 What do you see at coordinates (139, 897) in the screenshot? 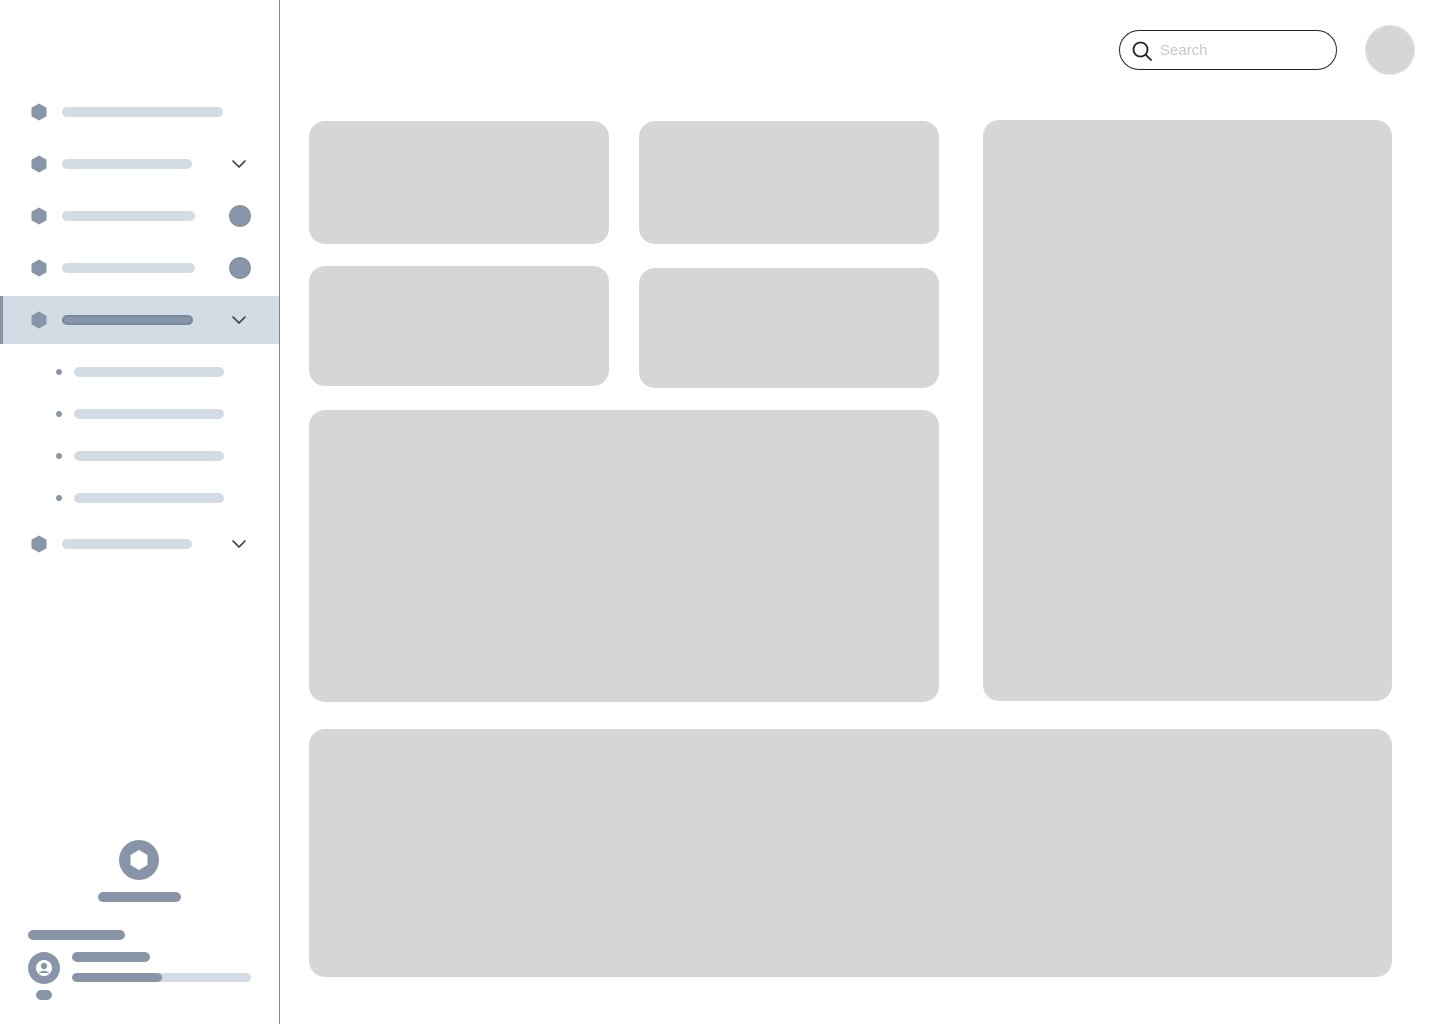
I see `workspace-name` at bounding box center [139, 897].